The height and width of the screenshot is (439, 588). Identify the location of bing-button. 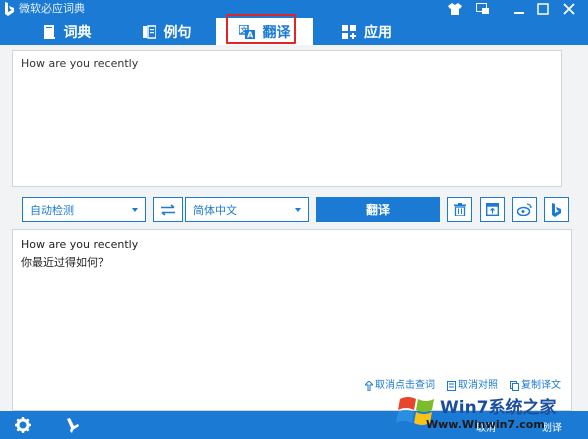
(556, 209).